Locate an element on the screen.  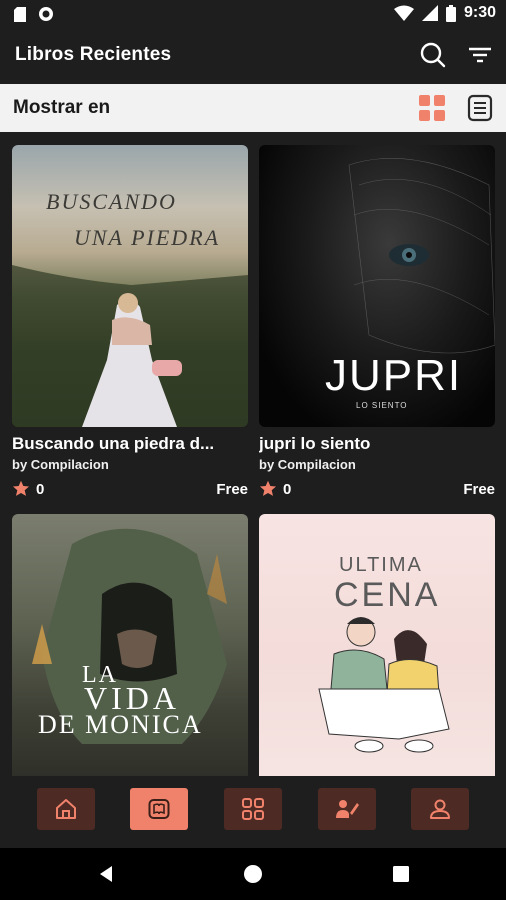
home-circle-icon is located at coordinates (253, 874).